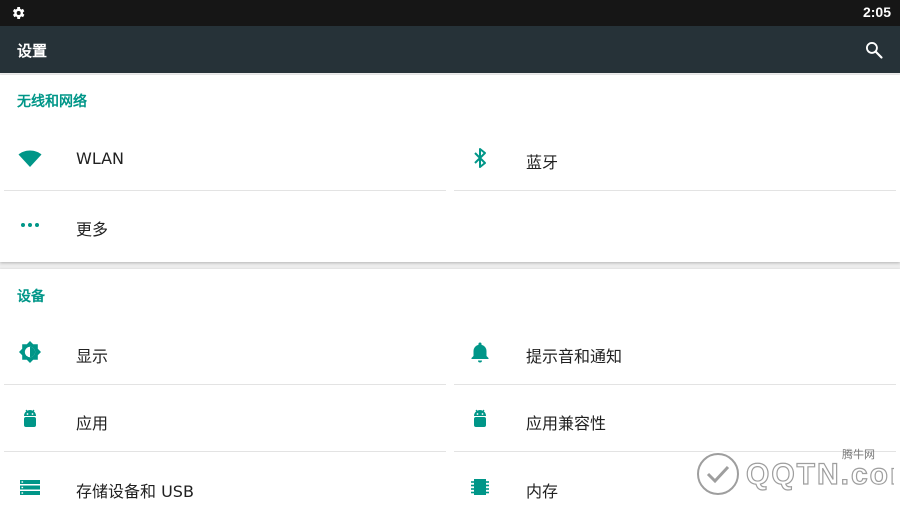 The width and height of the screenshot is (900, 506). I want to click on qqtn-watermark: QQTN.com 腾牛网, so click(797, 472).